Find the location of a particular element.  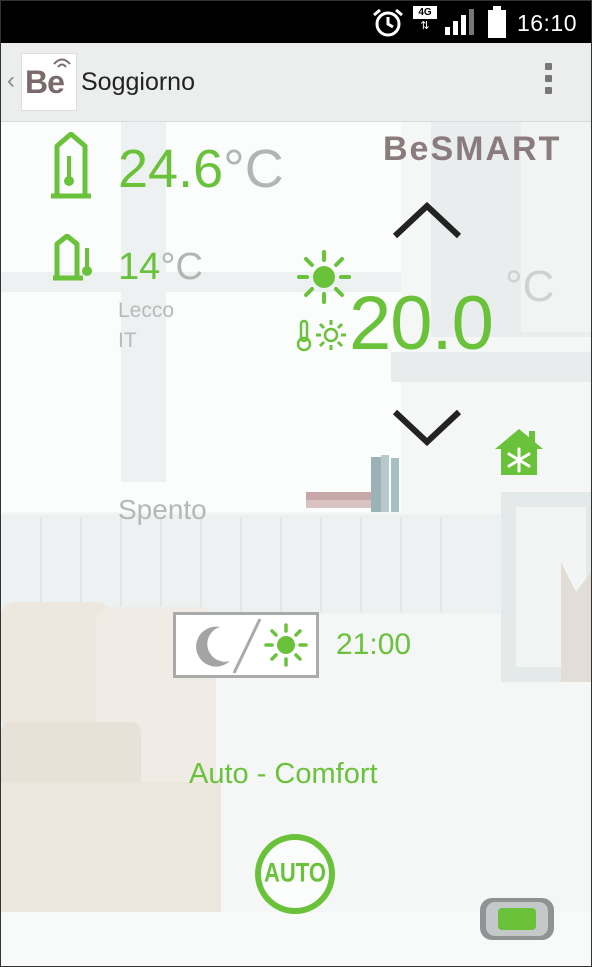

chevron-up-icon is located at coordinates (427, 220).